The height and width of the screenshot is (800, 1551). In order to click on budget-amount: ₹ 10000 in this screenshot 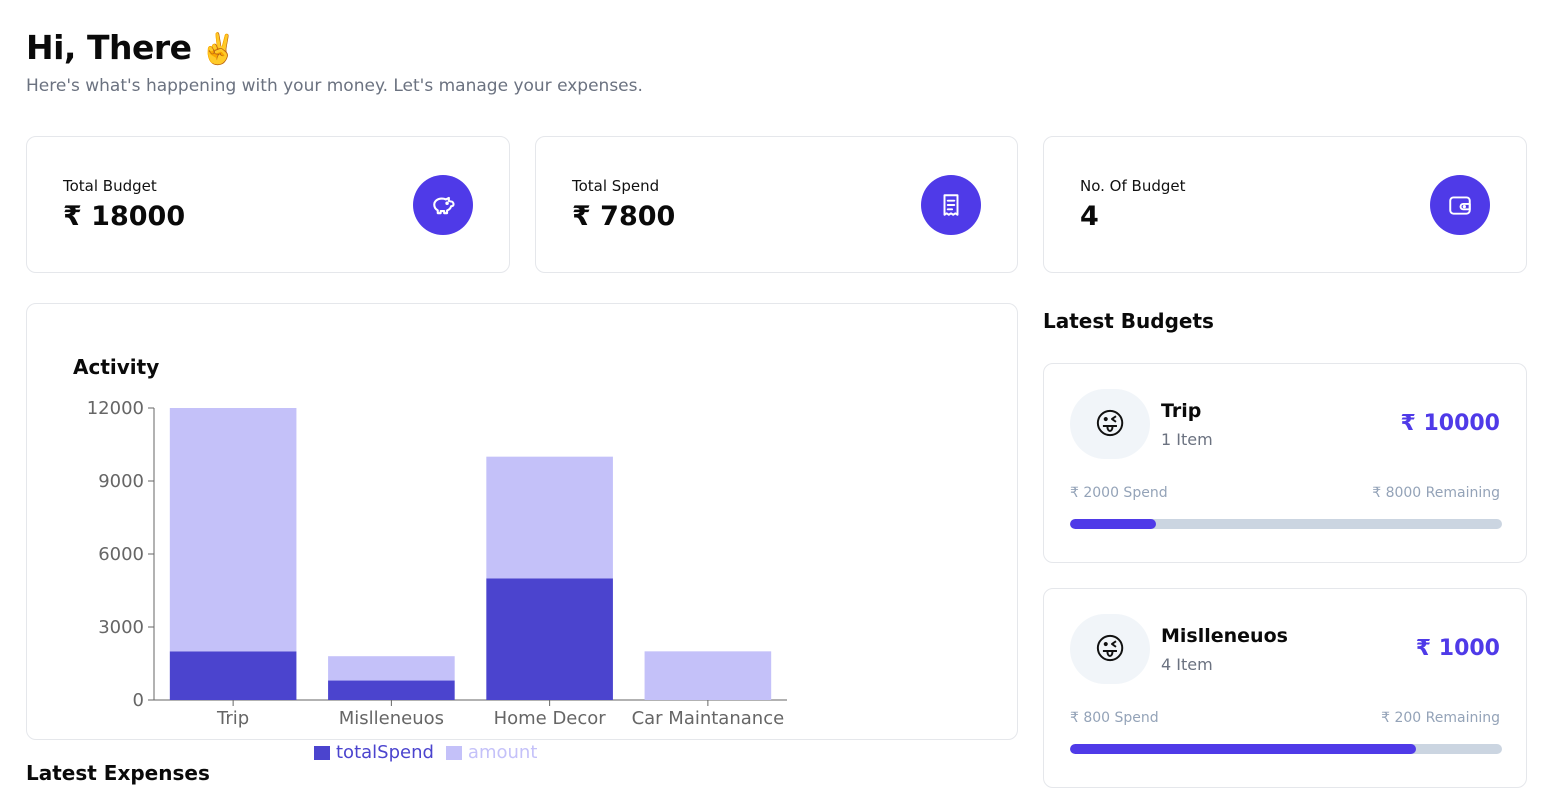, I will do `click(1450, 423)`.